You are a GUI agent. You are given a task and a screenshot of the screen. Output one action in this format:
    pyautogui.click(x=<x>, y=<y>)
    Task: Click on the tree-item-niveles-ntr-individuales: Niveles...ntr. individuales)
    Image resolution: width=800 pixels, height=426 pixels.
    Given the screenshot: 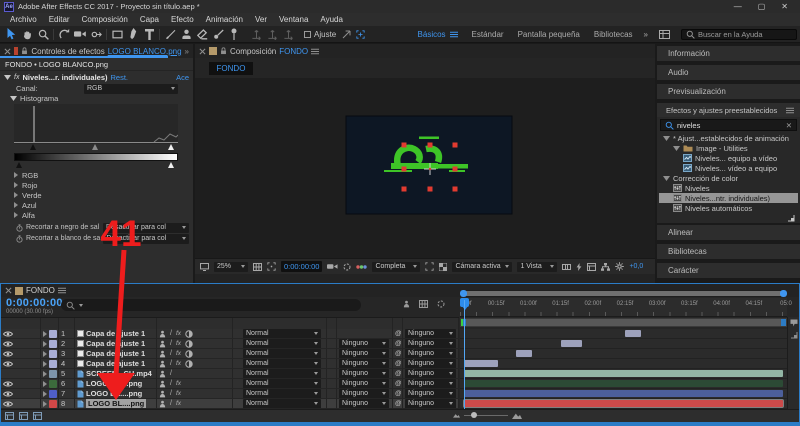 What is the action you would take?
    pyautogui.click(x=728, y=198)
    